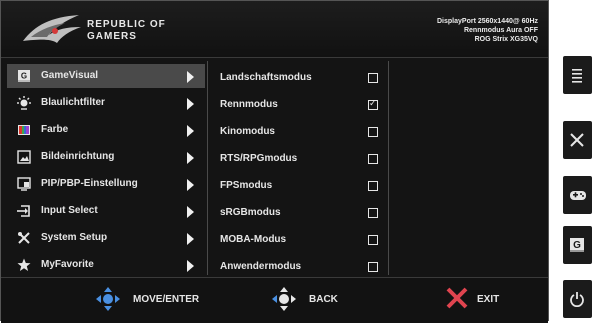  Describe the element at coordinates (24, 103) in the screenshot. I see `blue-light-icon` at that location.